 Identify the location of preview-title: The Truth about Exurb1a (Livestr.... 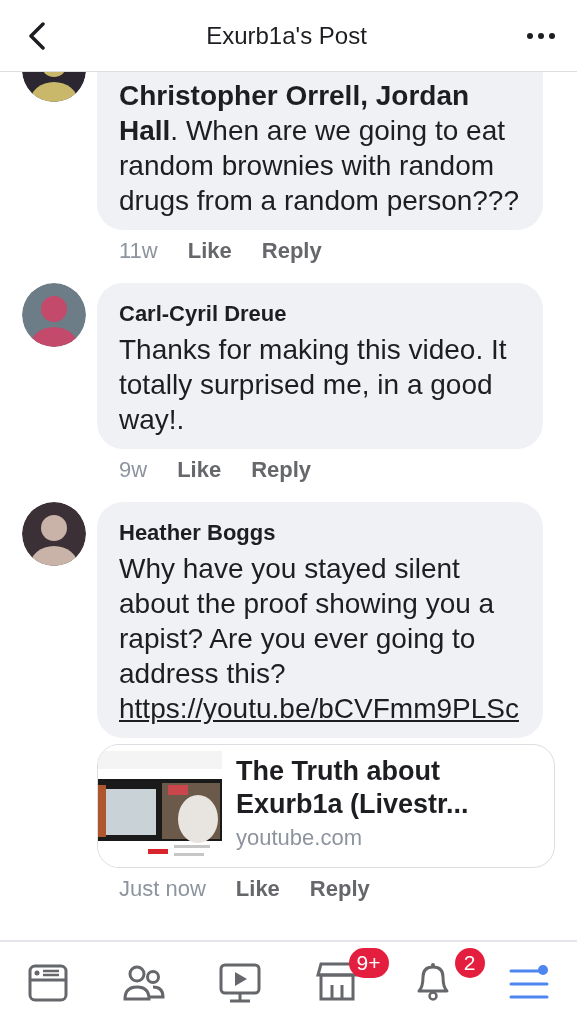
(353, 788).